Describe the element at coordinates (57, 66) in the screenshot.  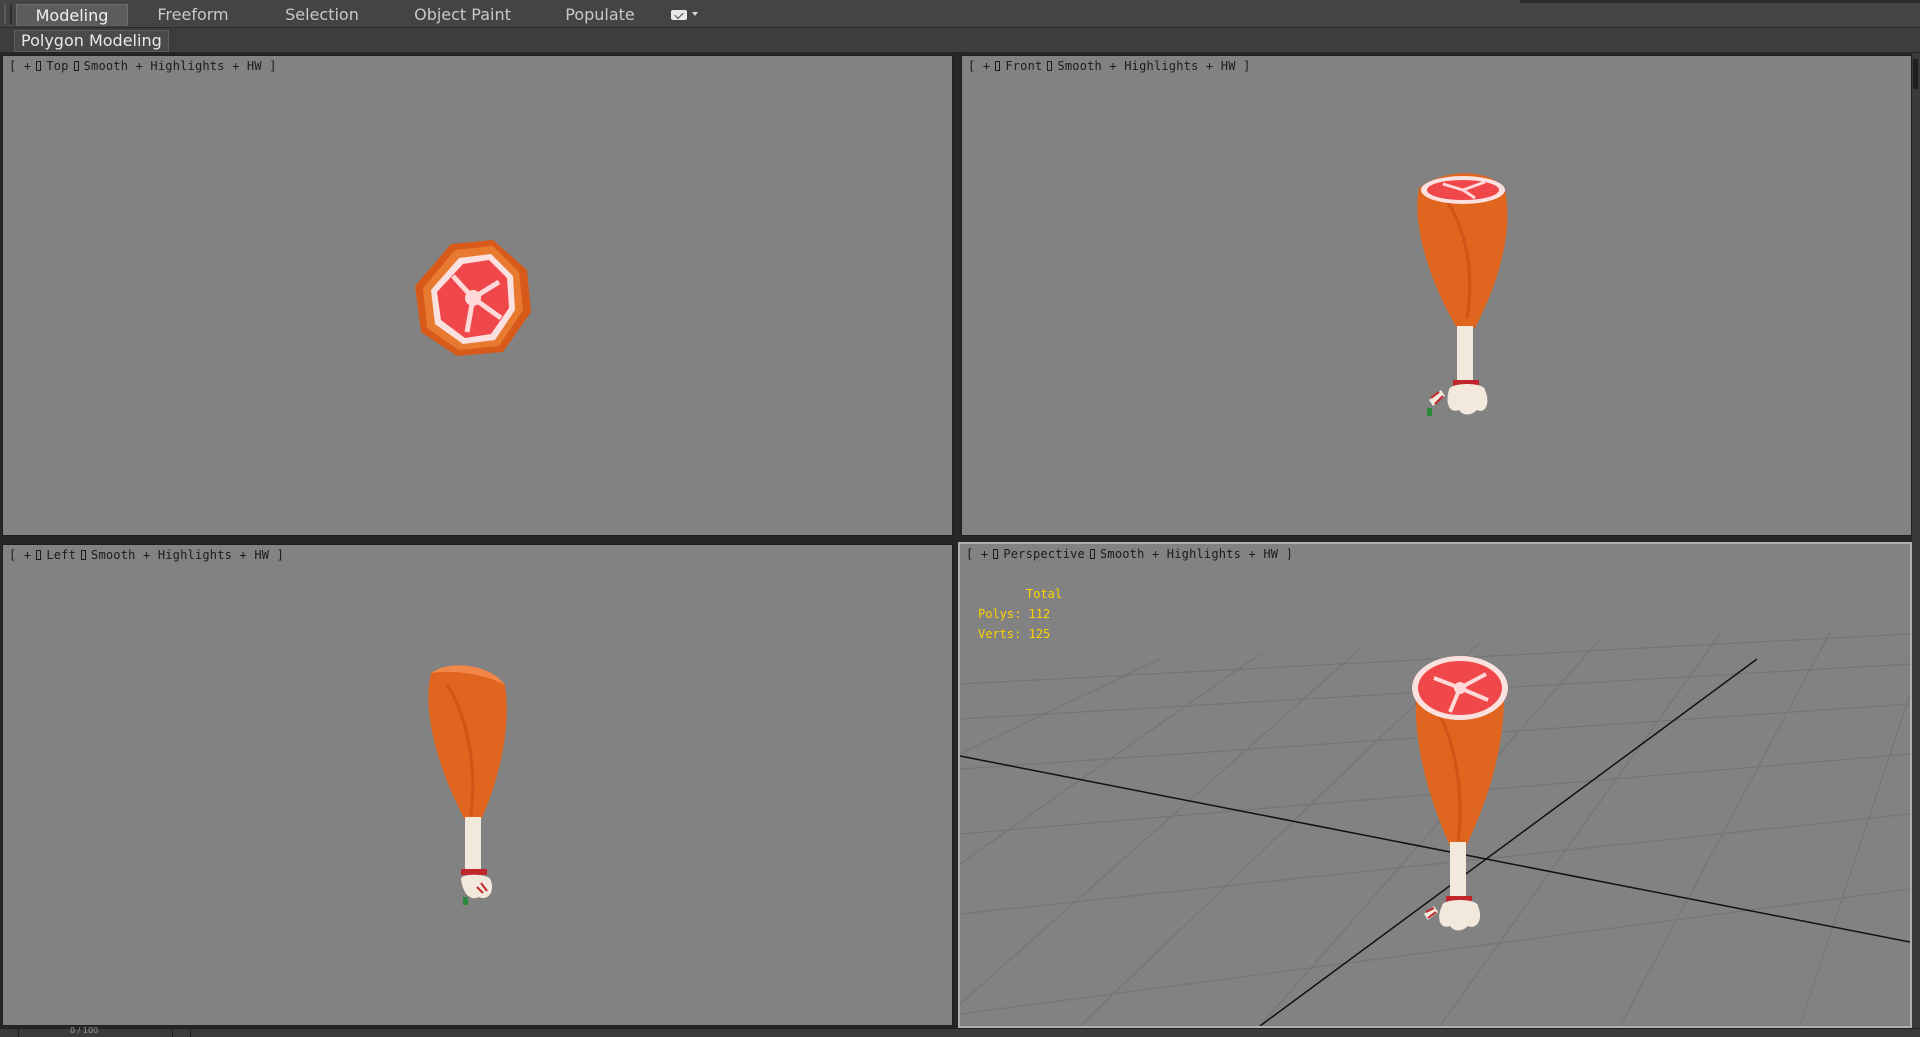
I see `viewport-point-of-view-menu: Top` at that location.